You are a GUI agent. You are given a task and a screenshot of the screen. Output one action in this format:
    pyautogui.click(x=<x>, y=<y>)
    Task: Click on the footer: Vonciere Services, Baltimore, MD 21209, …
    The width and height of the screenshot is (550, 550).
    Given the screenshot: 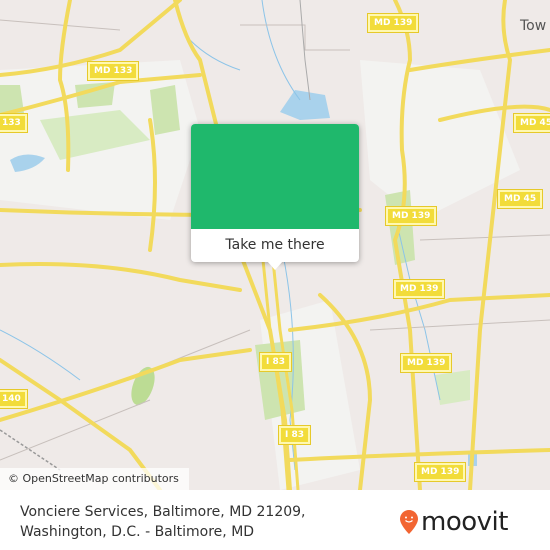 What is the action you would take?
    pyautogui.click(x=275, y=520)
    